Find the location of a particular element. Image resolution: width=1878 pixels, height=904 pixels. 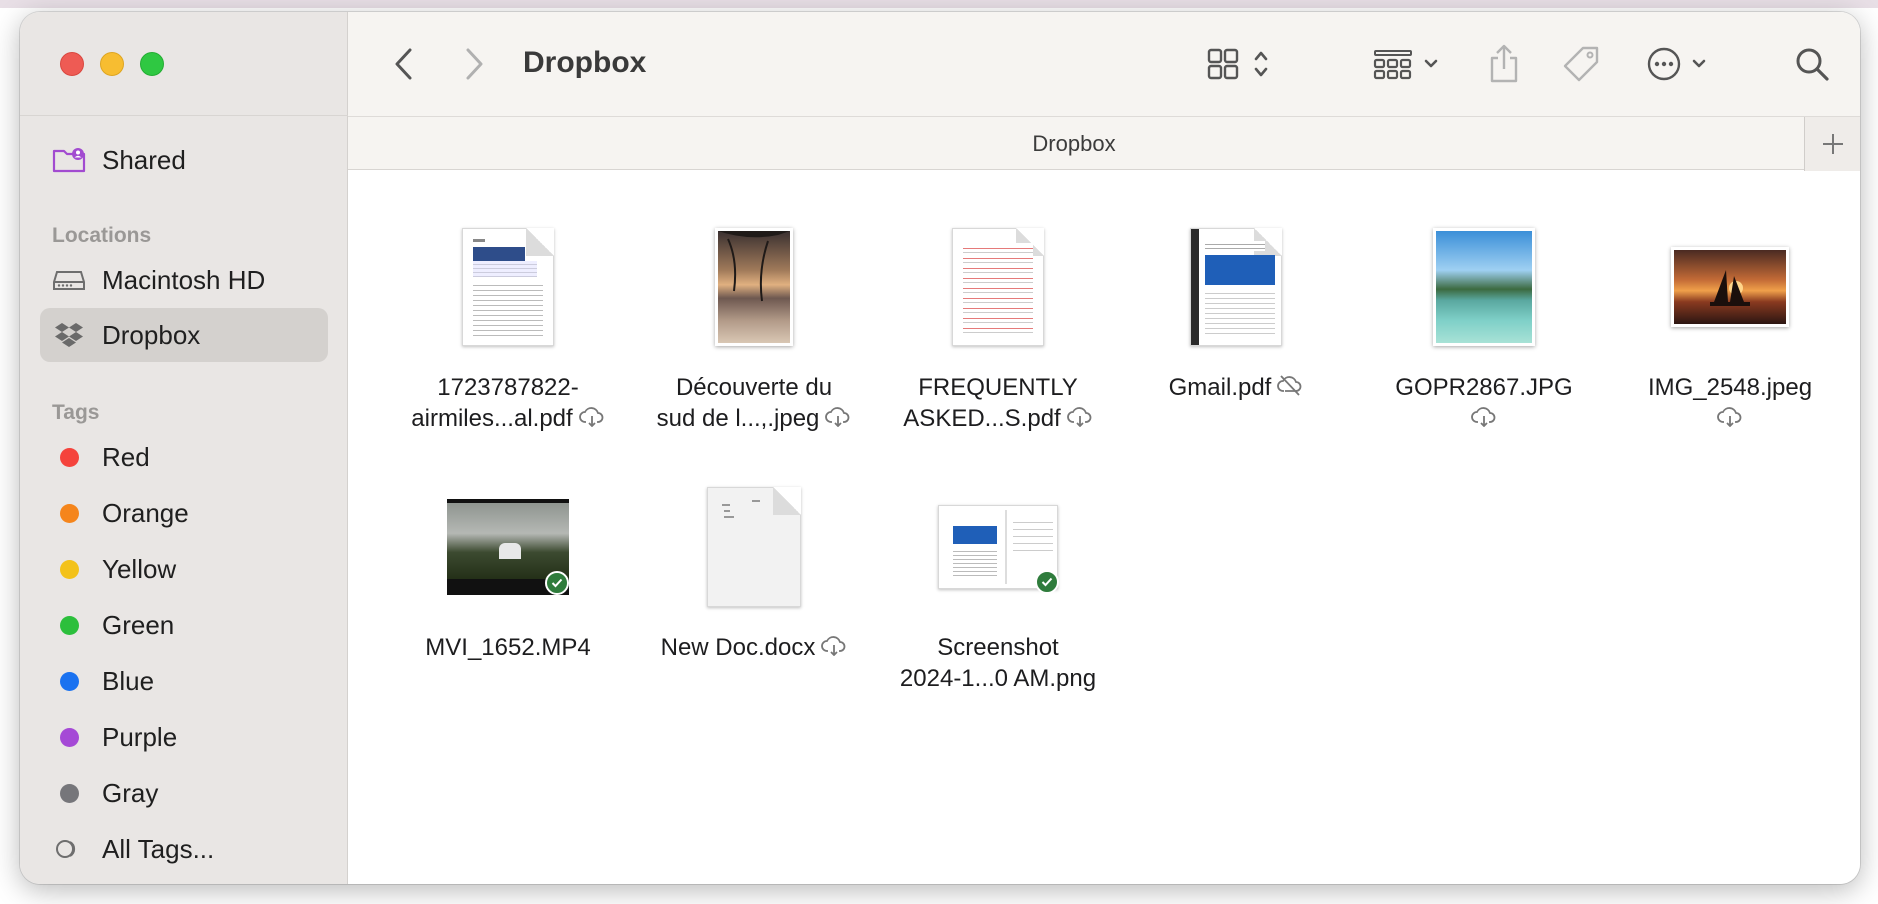

file-name: Découverte du is located at coordinates (754, 387).